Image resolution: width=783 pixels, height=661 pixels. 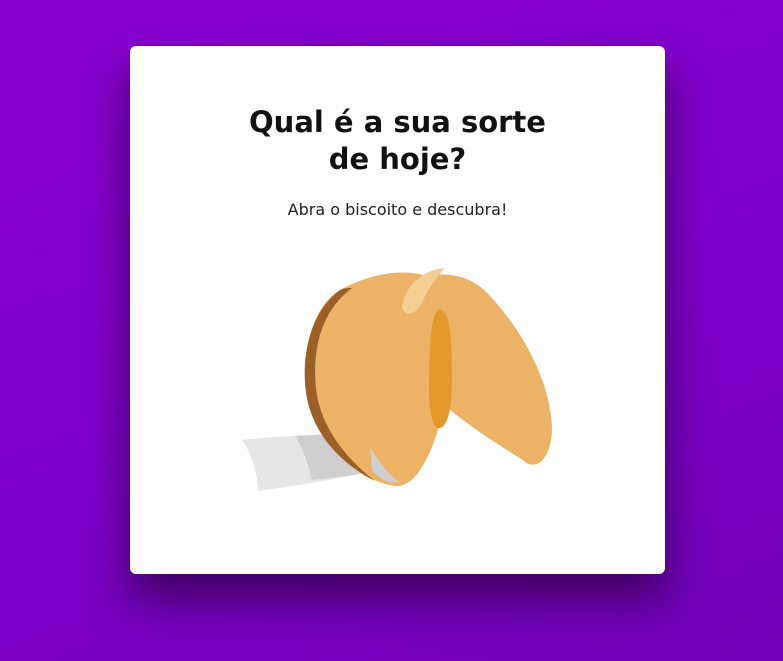 What do you see at coordinates (397, 209) in the screenshot?
I see `page-subtitle: Abra o biscoito e descubra!` at bounding box center [397, 209].